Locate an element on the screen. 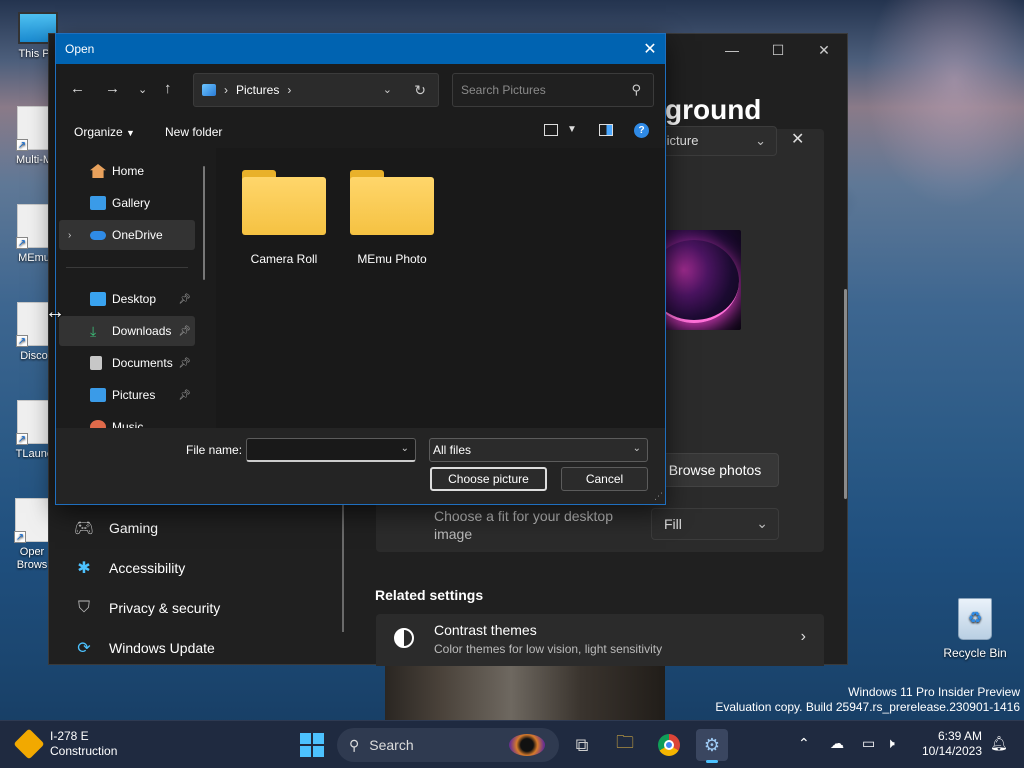 This screenshot has height=768, width=1024. new-folder-button: New folder is located at coordinates (193, 132).